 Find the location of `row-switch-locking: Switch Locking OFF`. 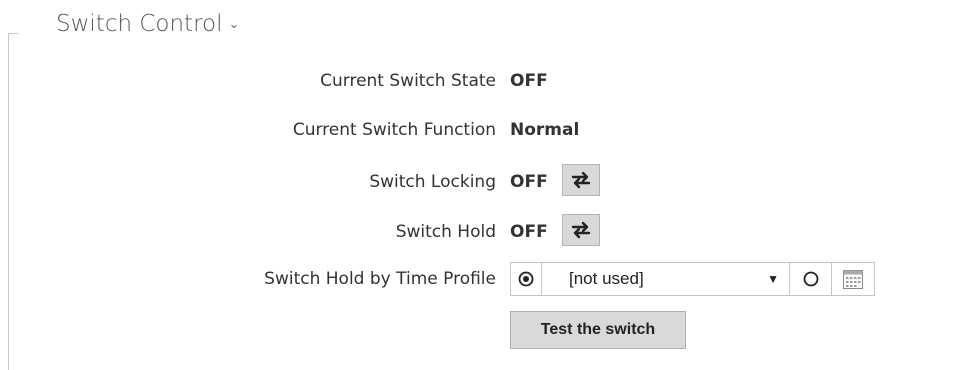

row-switch-locking: Switch Locking OFF is located at coordinates (485, 180).